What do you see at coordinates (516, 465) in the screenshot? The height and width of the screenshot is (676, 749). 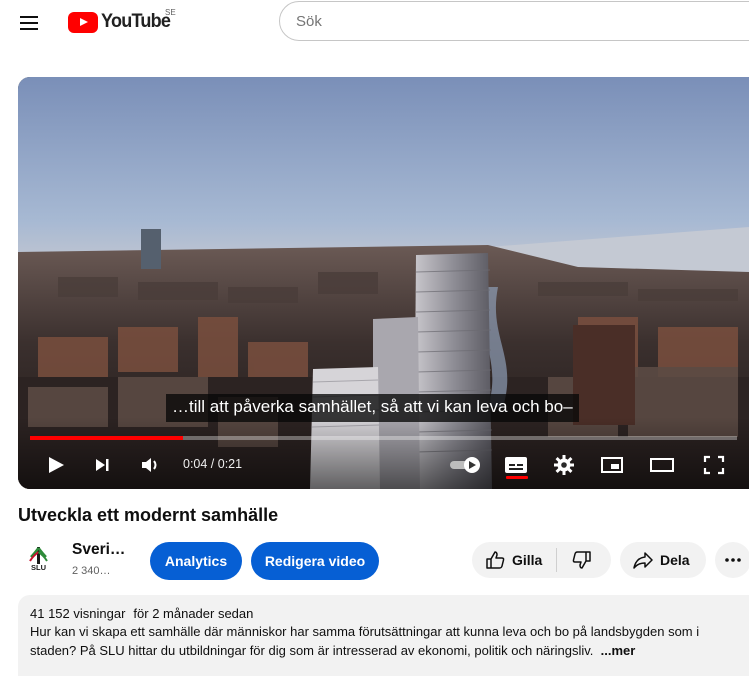 I see `subtitles-icon` at bounding box center [516, 465].